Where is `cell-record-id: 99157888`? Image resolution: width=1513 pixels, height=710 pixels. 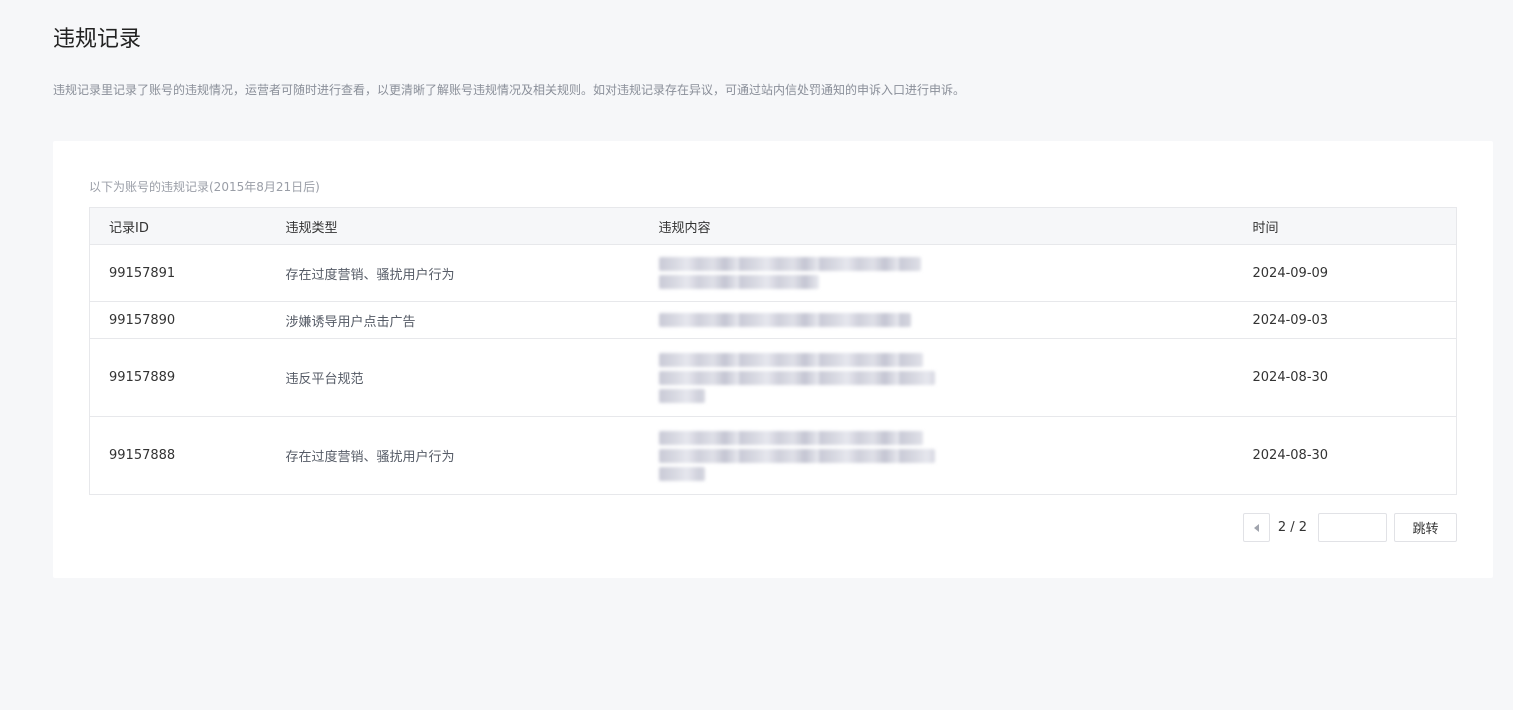
cell-record-id: 99157888 is located at coordinates (187, 455).